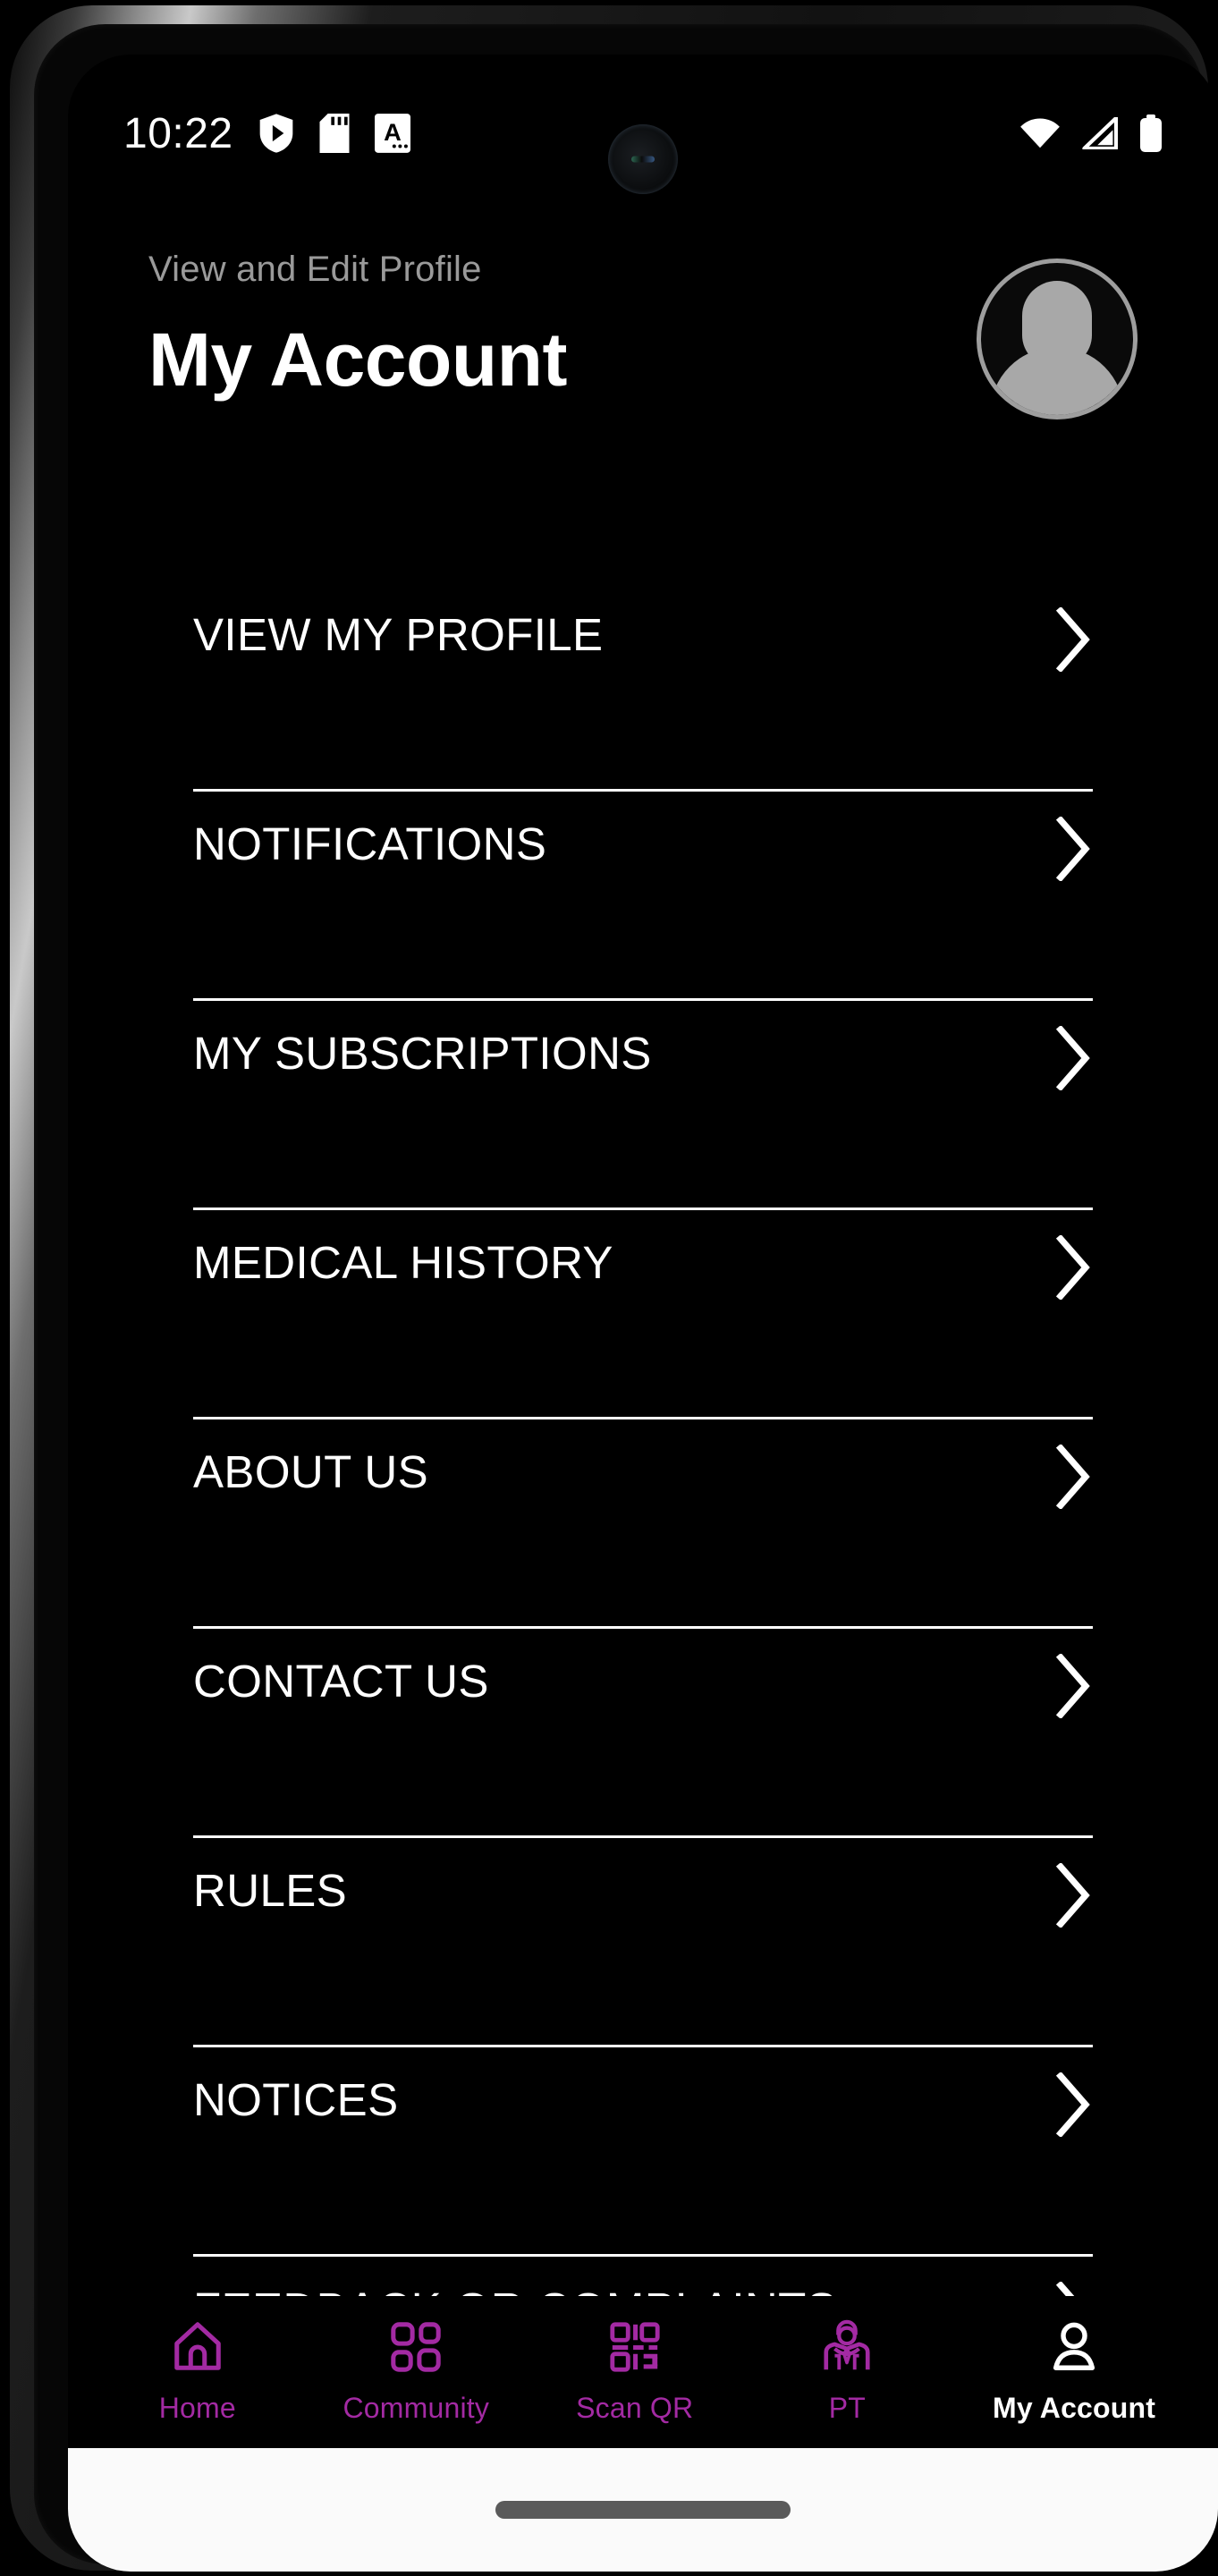  What do you see at coordinates (1074, 2349) in the screenshot?
I see `account-icon` at bounding box center [1074, 2349].